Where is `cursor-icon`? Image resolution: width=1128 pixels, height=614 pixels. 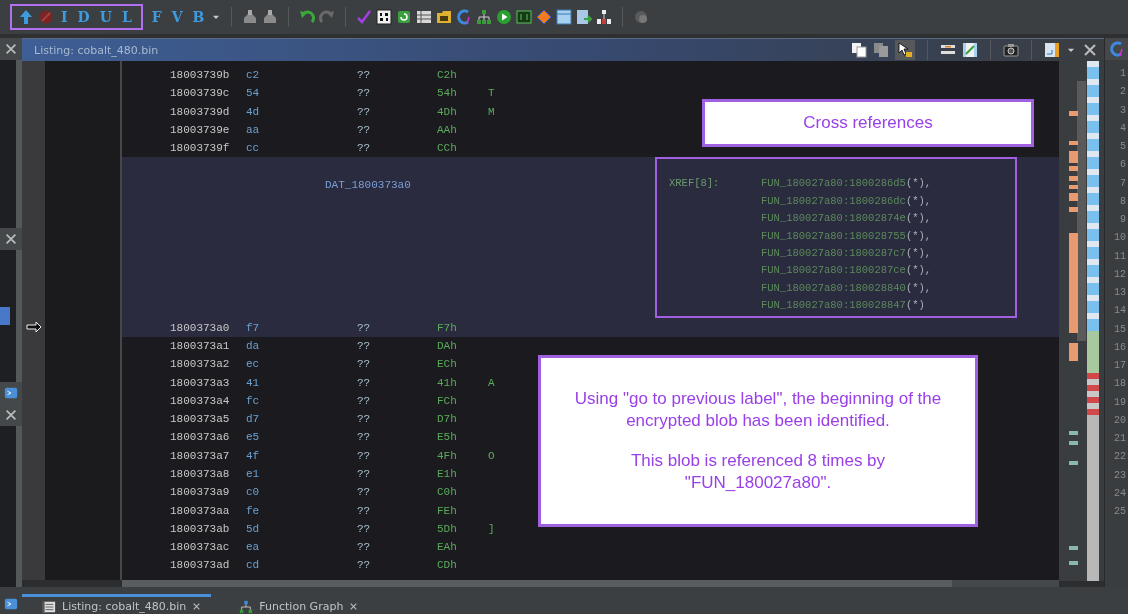
cursor-icon is located at coordinates (905, 50).